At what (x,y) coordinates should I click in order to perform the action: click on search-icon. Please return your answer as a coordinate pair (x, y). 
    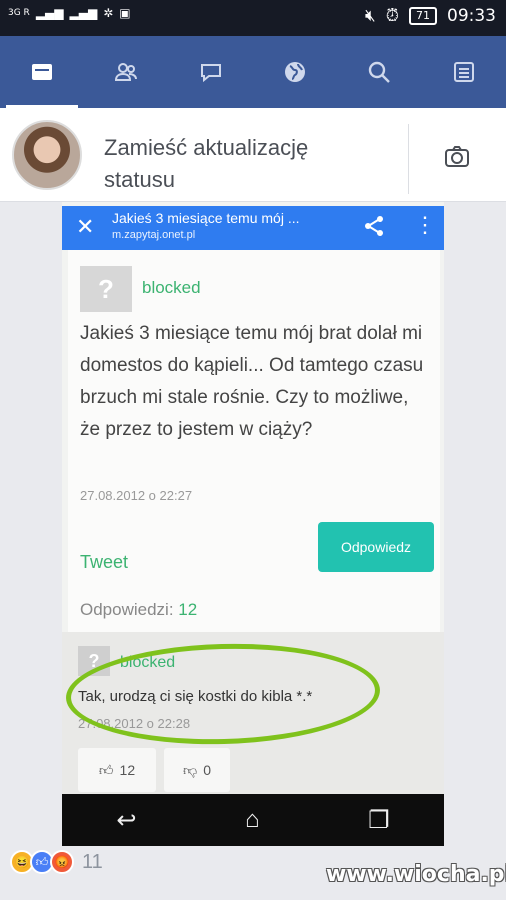
    Looking at the image, I should click on (380, 72).